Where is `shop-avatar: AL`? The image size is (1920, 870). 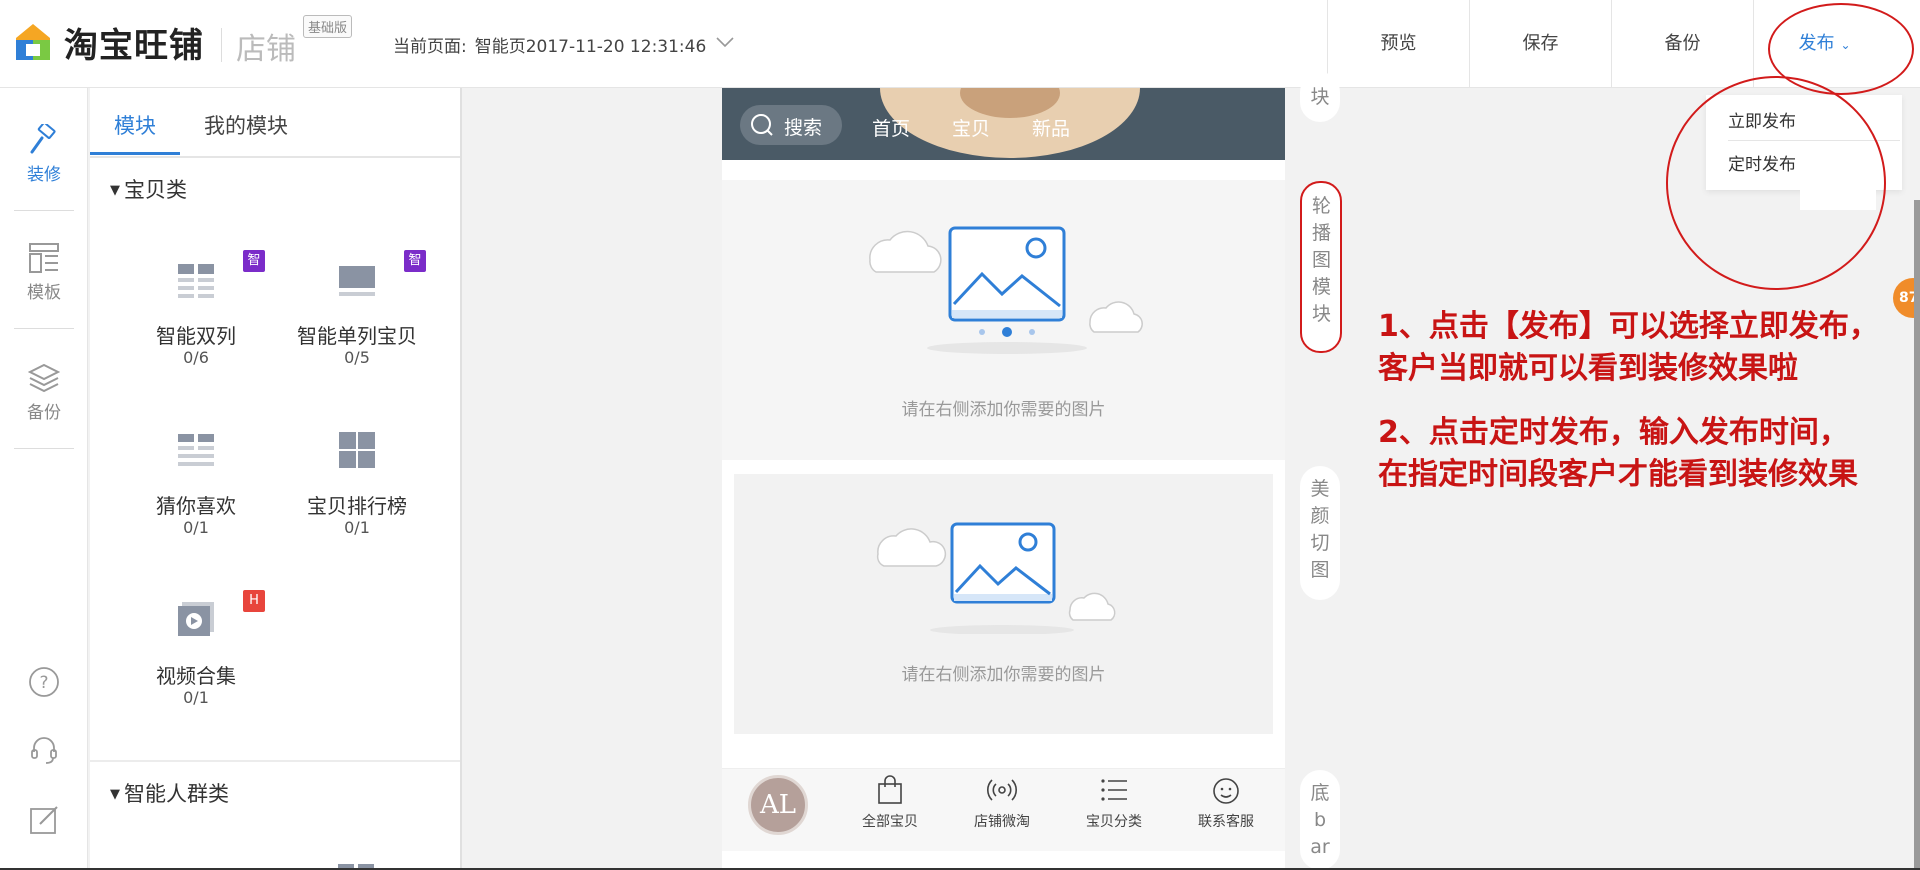 shop-avatar: AL is located at coordinates (778, 805).